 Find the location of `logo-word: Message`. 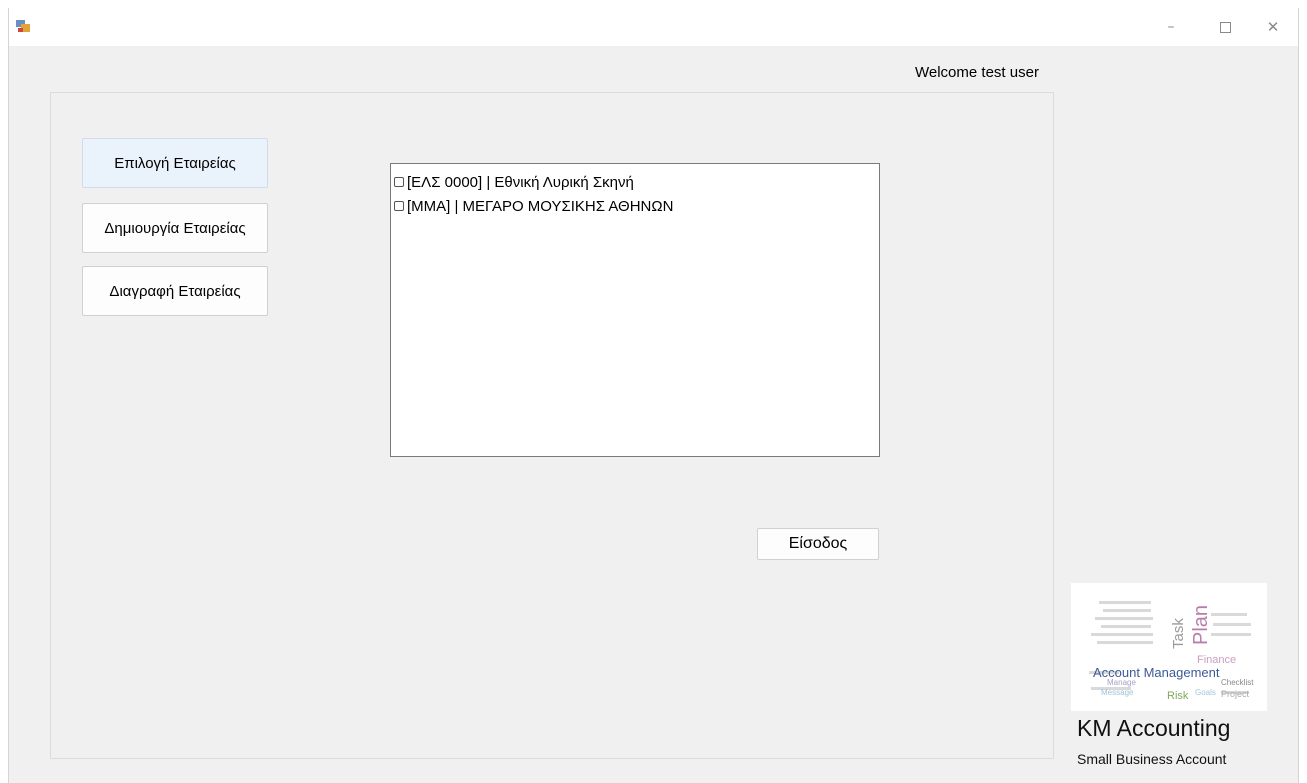

logo-word: Message is located at coordinates (1117, 692).